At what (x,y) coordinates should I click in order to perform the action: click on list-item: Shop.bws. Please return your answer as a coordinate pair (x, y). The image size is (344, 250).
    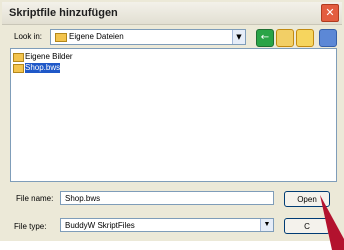
    Looking at the image, I should click on (43, 68).